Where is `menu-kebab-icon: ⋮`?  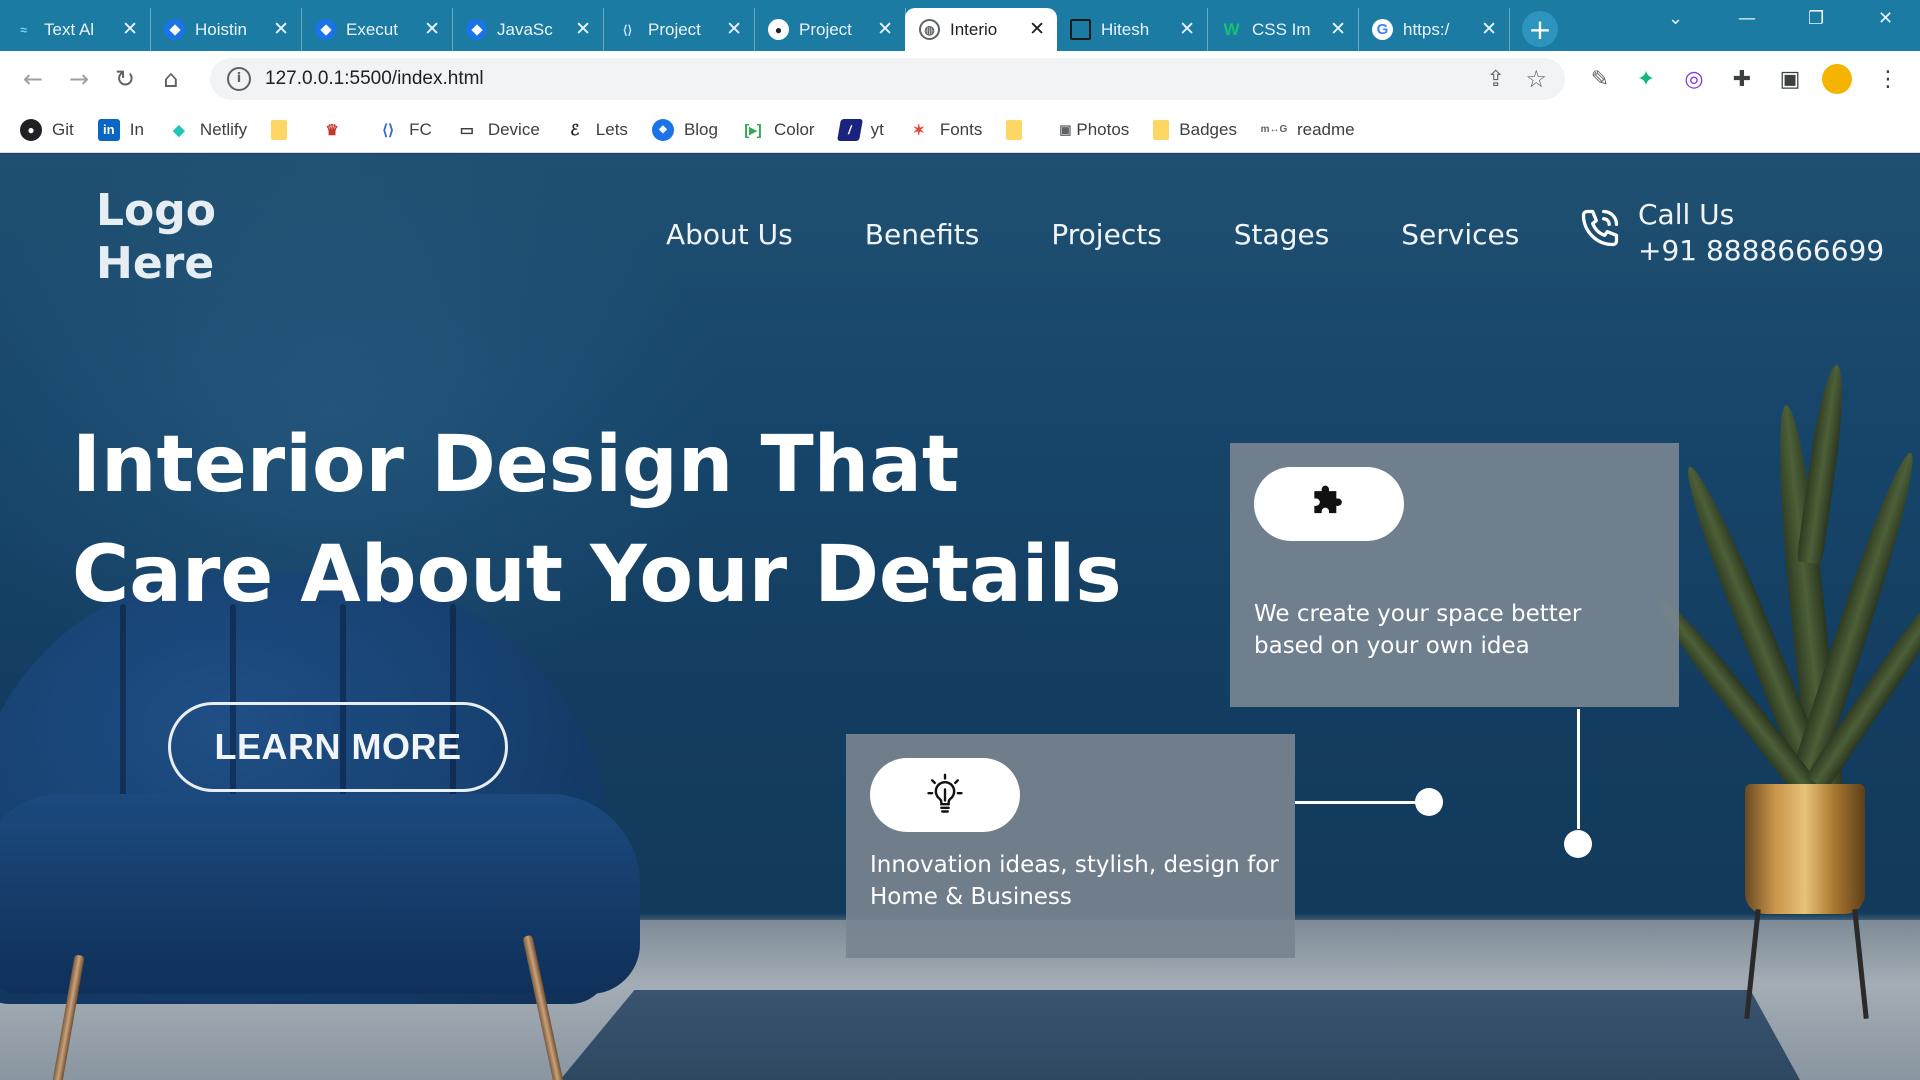
menu-kebab-icon: ⋮ is located at coordinates (1888, 79).